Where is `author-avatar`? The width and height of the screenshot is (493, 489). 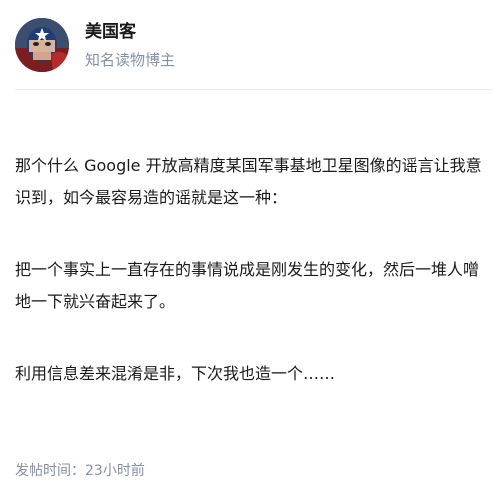 author-avatar is located at coordinates (42, 45).